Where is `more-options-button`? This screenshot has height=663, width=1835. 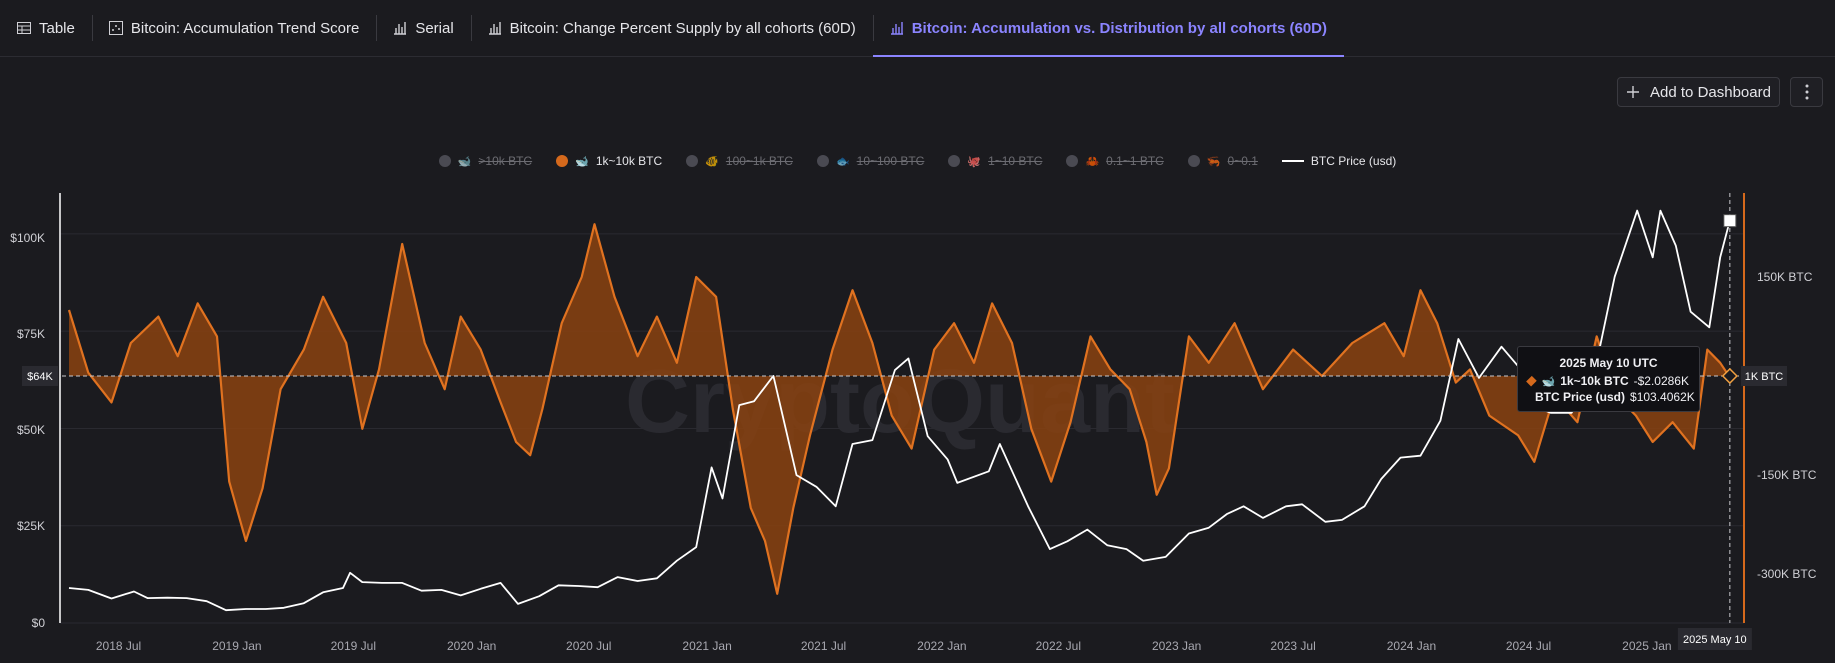 more-options-button is located at coordinates (1806, 92).